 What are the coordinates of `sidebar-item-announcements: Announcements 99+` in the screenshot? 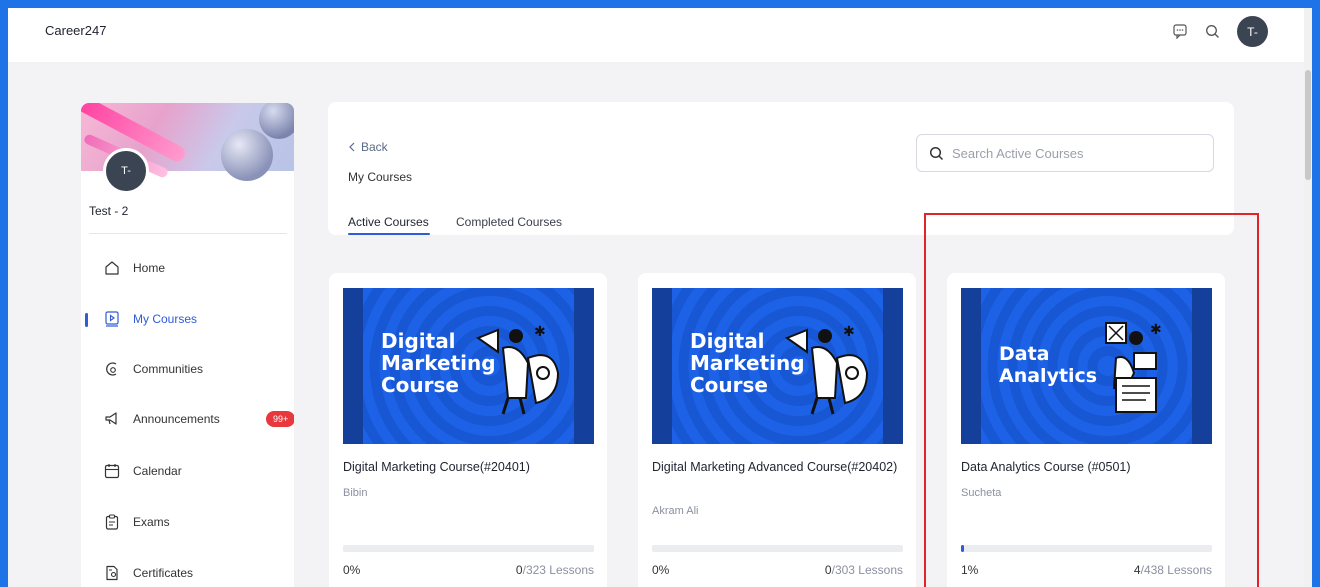 It's located at (197, 419).